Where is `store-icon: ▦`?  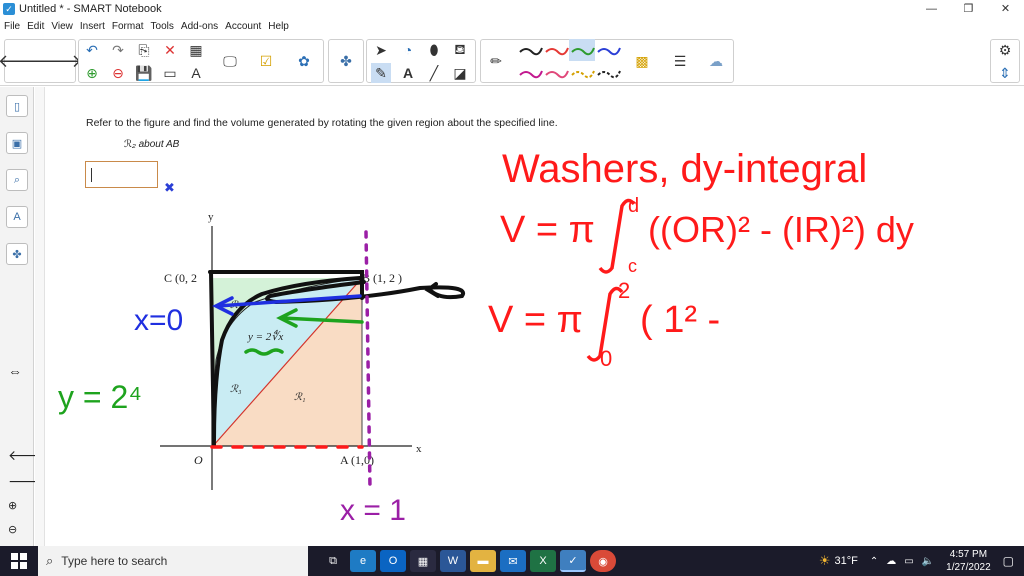 store-icon: ▦ is located at coordinates (423, 561).